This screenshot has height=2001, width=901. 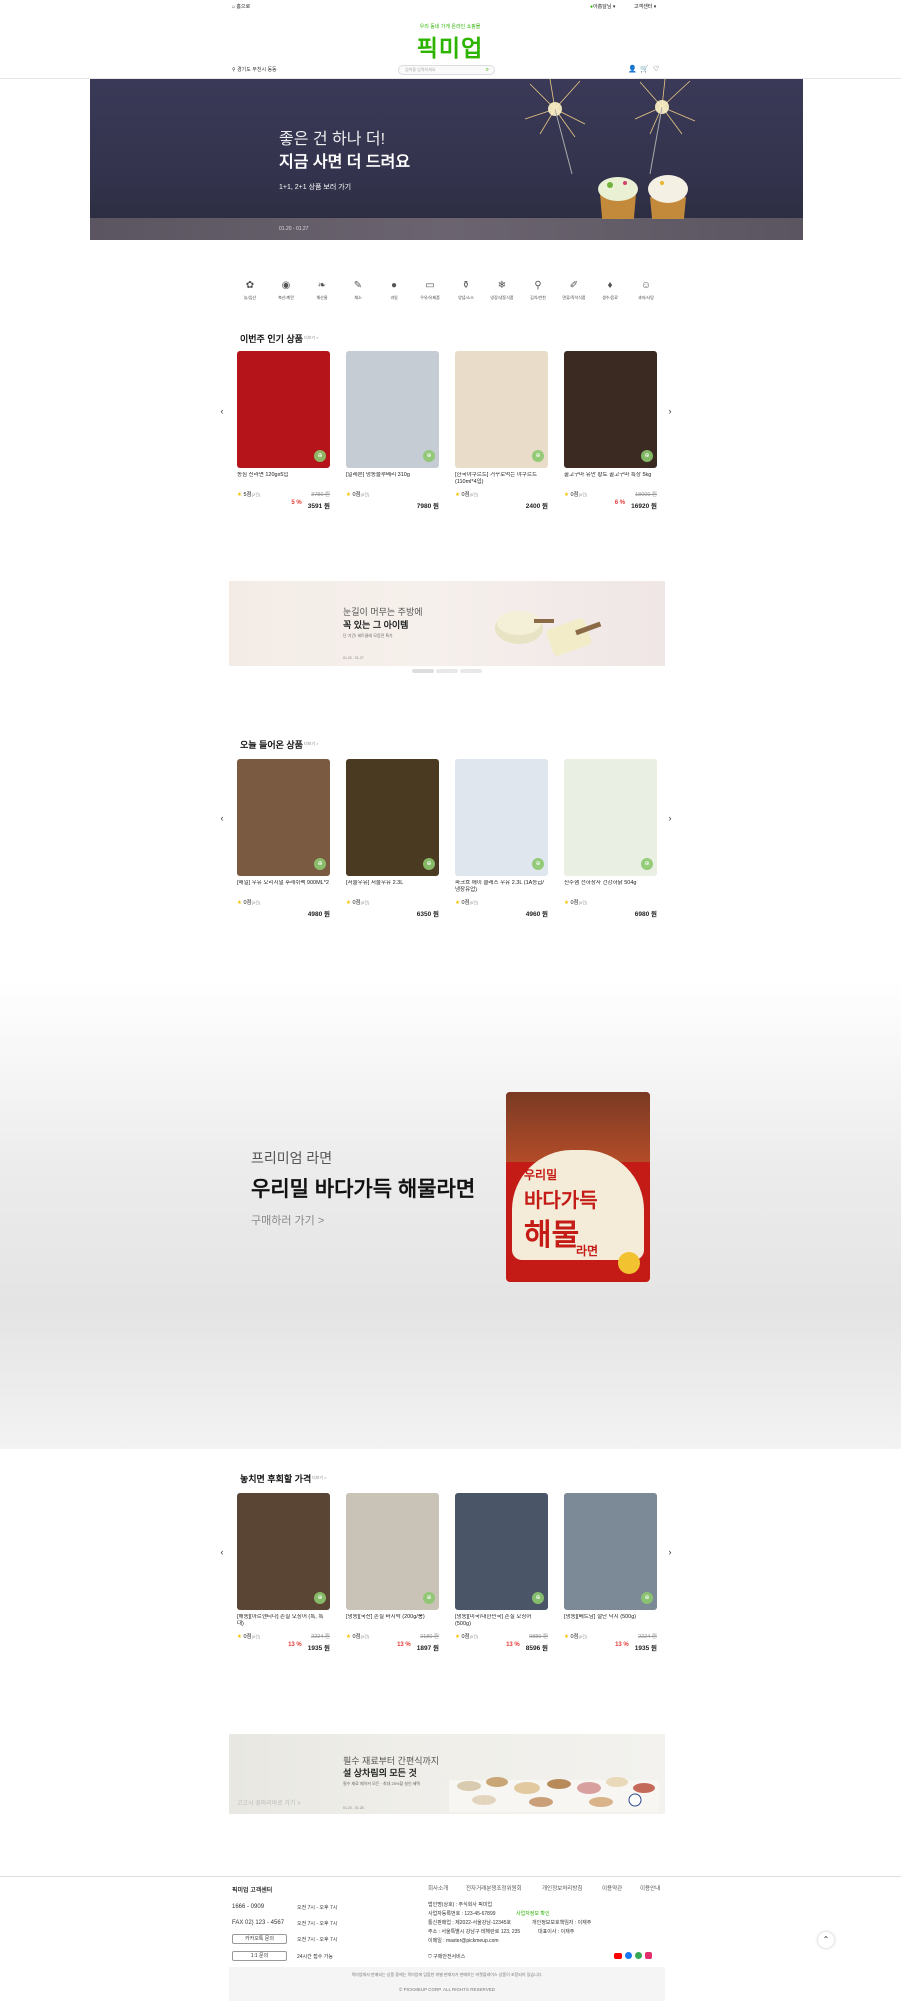 What do you see at coordinates (610, 290) in the screenshot?
I see `category-item: ♦ 생수/음료` at bounding box center [610, 290].